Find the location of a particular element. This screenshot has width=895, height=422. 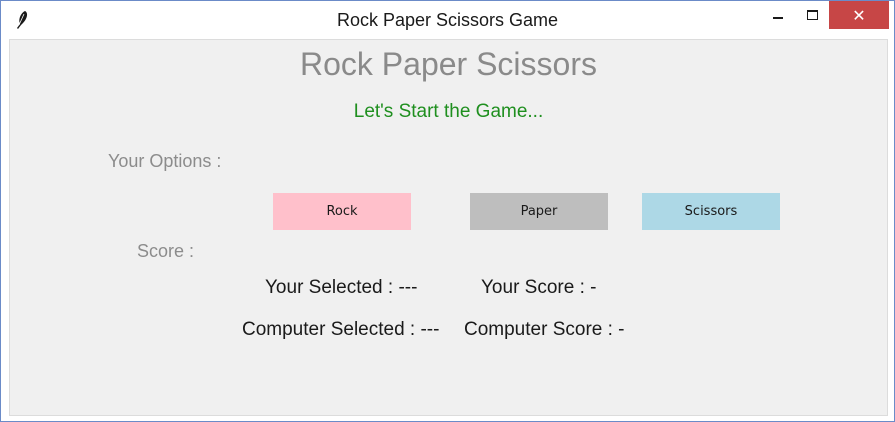

maximize-icon is located at coordinates (812, 15).